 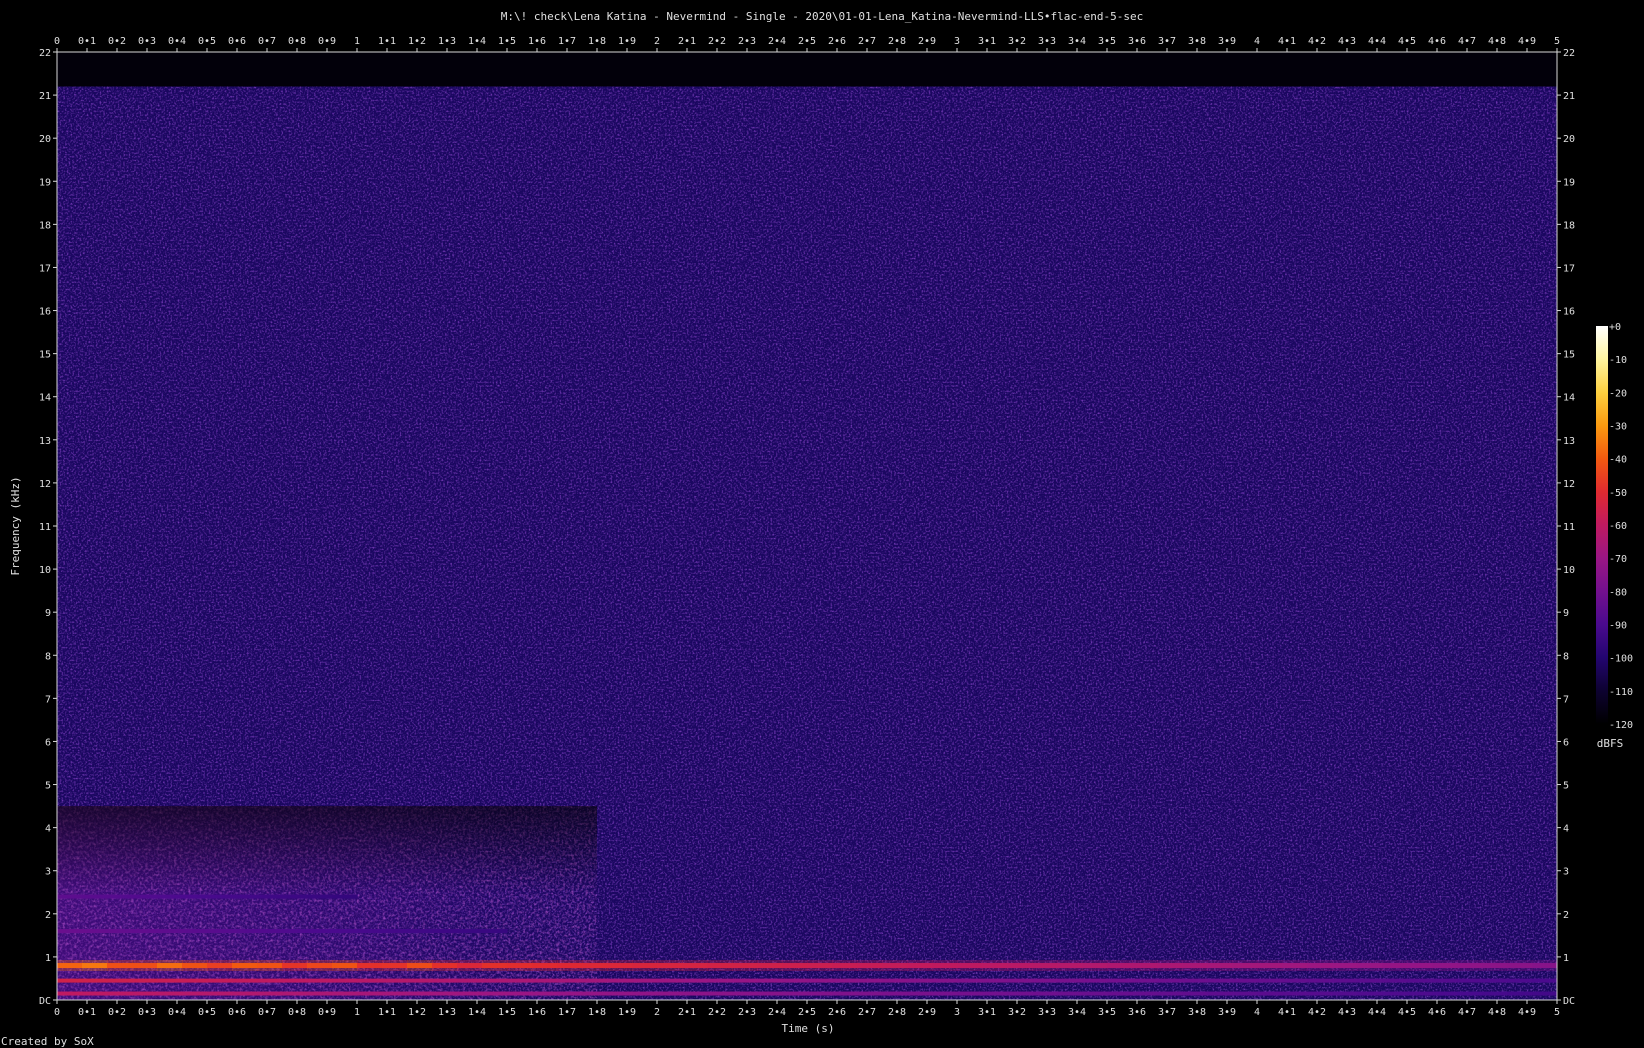 What do you see at coordinates (327, 1012) in the screenshot?
I see `x-tick-label: 0•9` at bounding box center [327, 1012].